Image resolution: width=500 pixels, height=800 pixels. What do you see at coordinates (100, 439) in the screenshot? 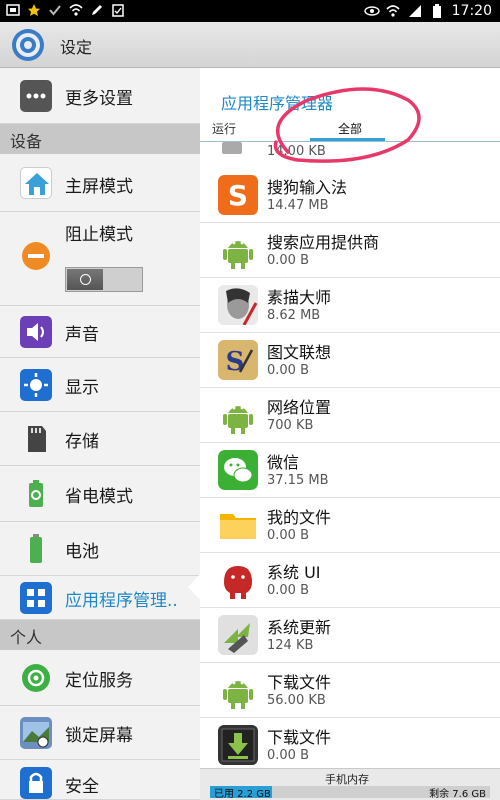
I see `sidebar-item-storage: 存储` at bounding box center [100, 439].